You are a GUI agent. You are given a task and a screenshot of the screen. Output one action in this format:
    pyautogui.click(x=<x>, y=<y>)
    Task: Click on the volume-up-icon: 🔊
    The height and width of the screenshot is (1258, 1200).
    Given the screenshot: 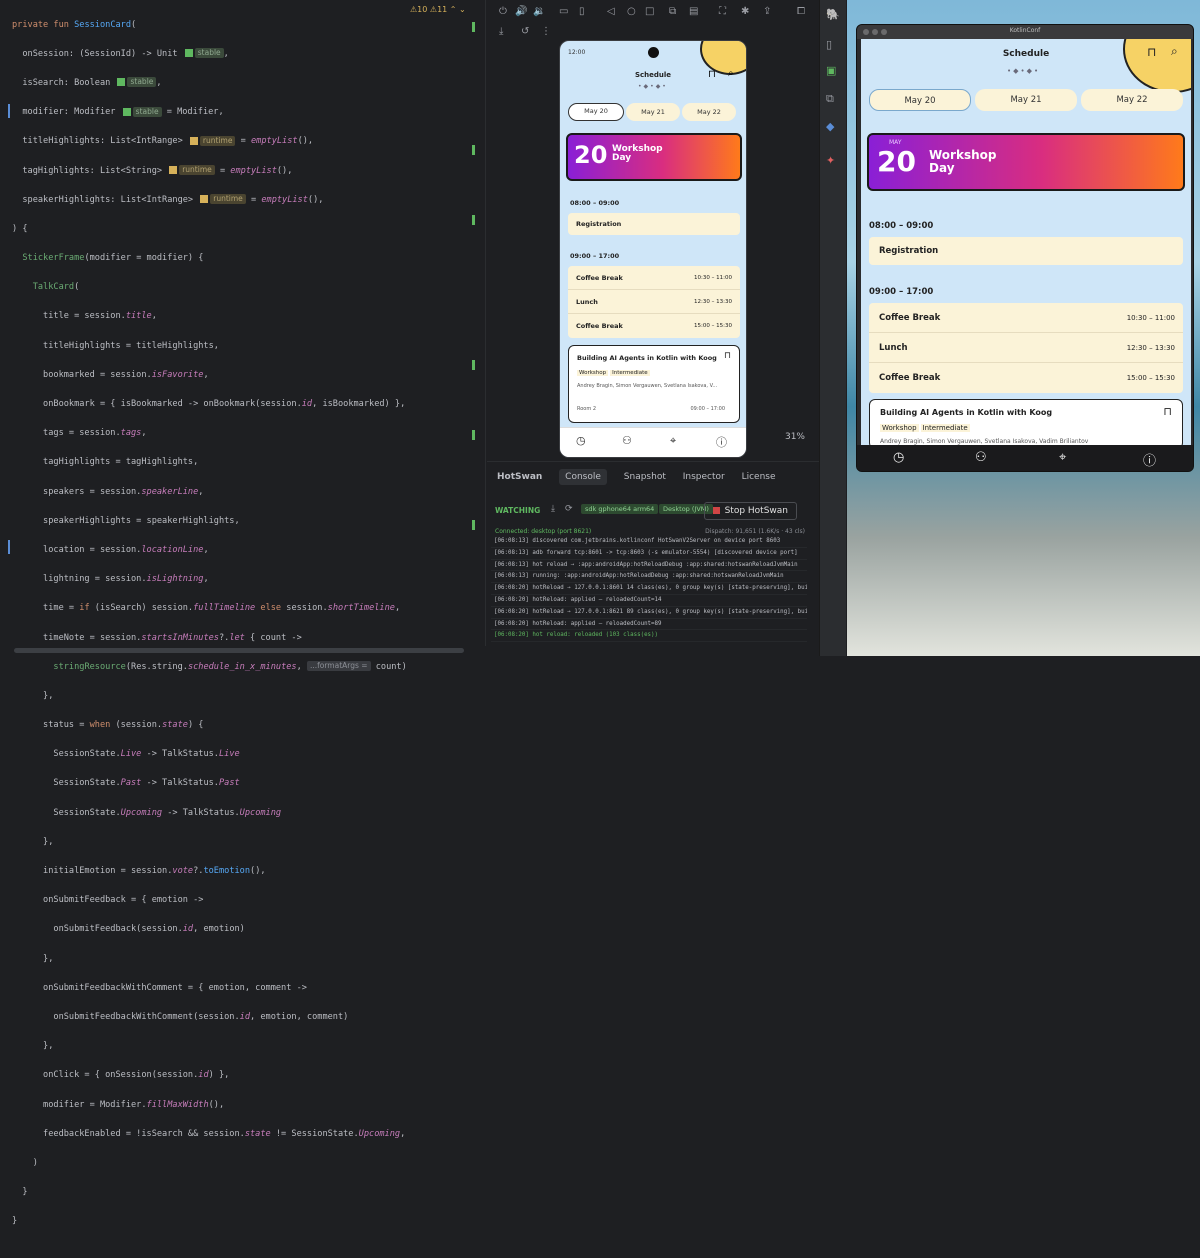 What is the action you would take?
    pyautogui.click(x=521, y=11)
    